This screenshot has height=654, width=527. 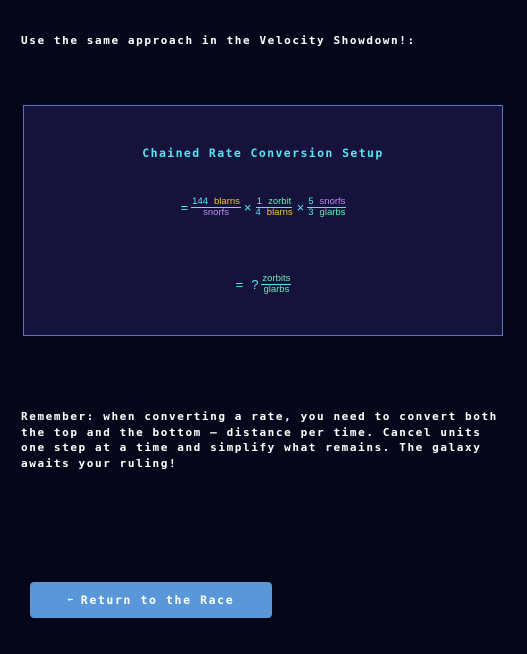 I want to click on fraction-denominator: snorfs, so click(x=216, y=213).